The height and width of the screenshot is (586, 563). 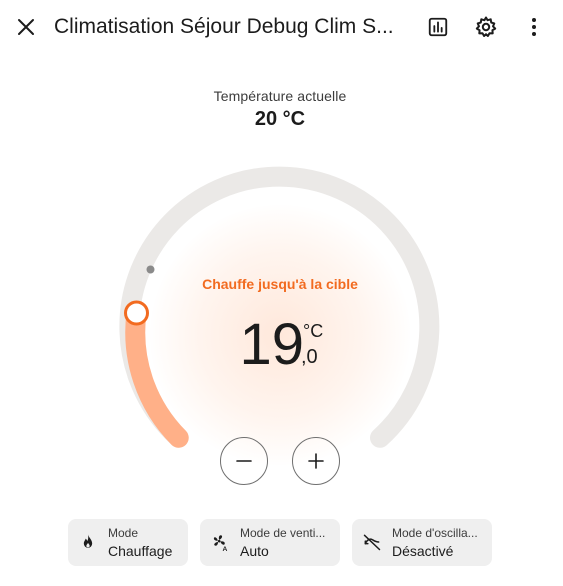 I want to click on target-temperature-unit: °C, so click(x=313, y=331).